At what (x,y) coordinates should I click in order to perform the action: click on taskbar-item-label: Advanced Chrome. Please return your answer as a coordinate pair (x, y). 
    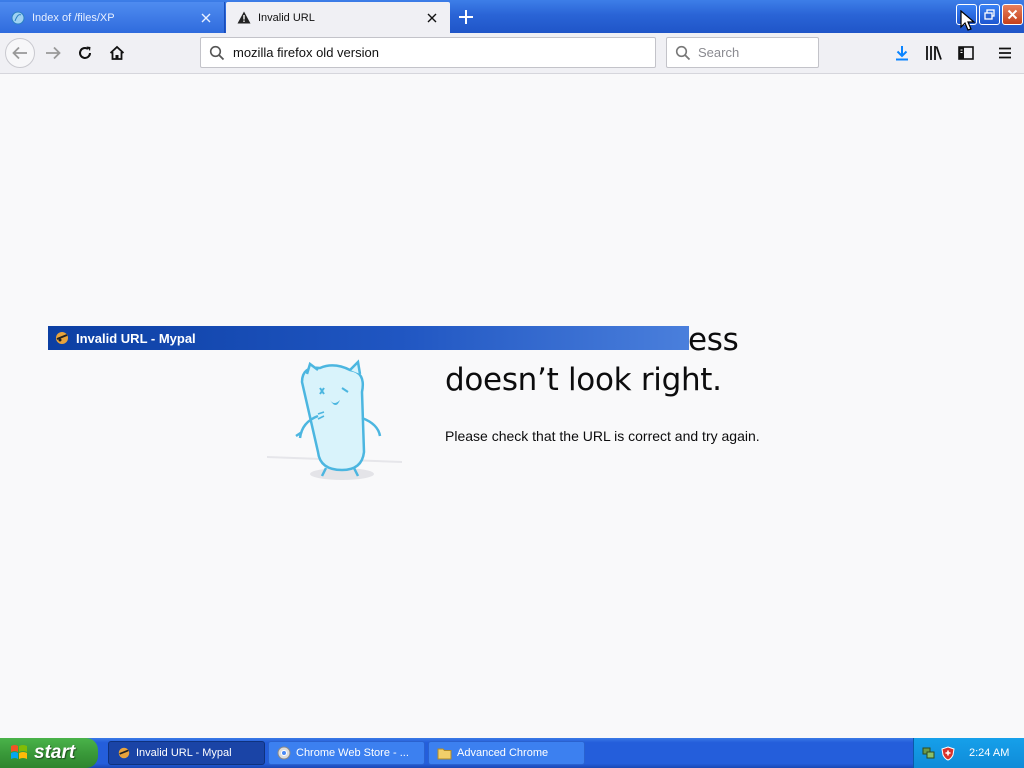
    Looking at the image, I should click on (503, 753).